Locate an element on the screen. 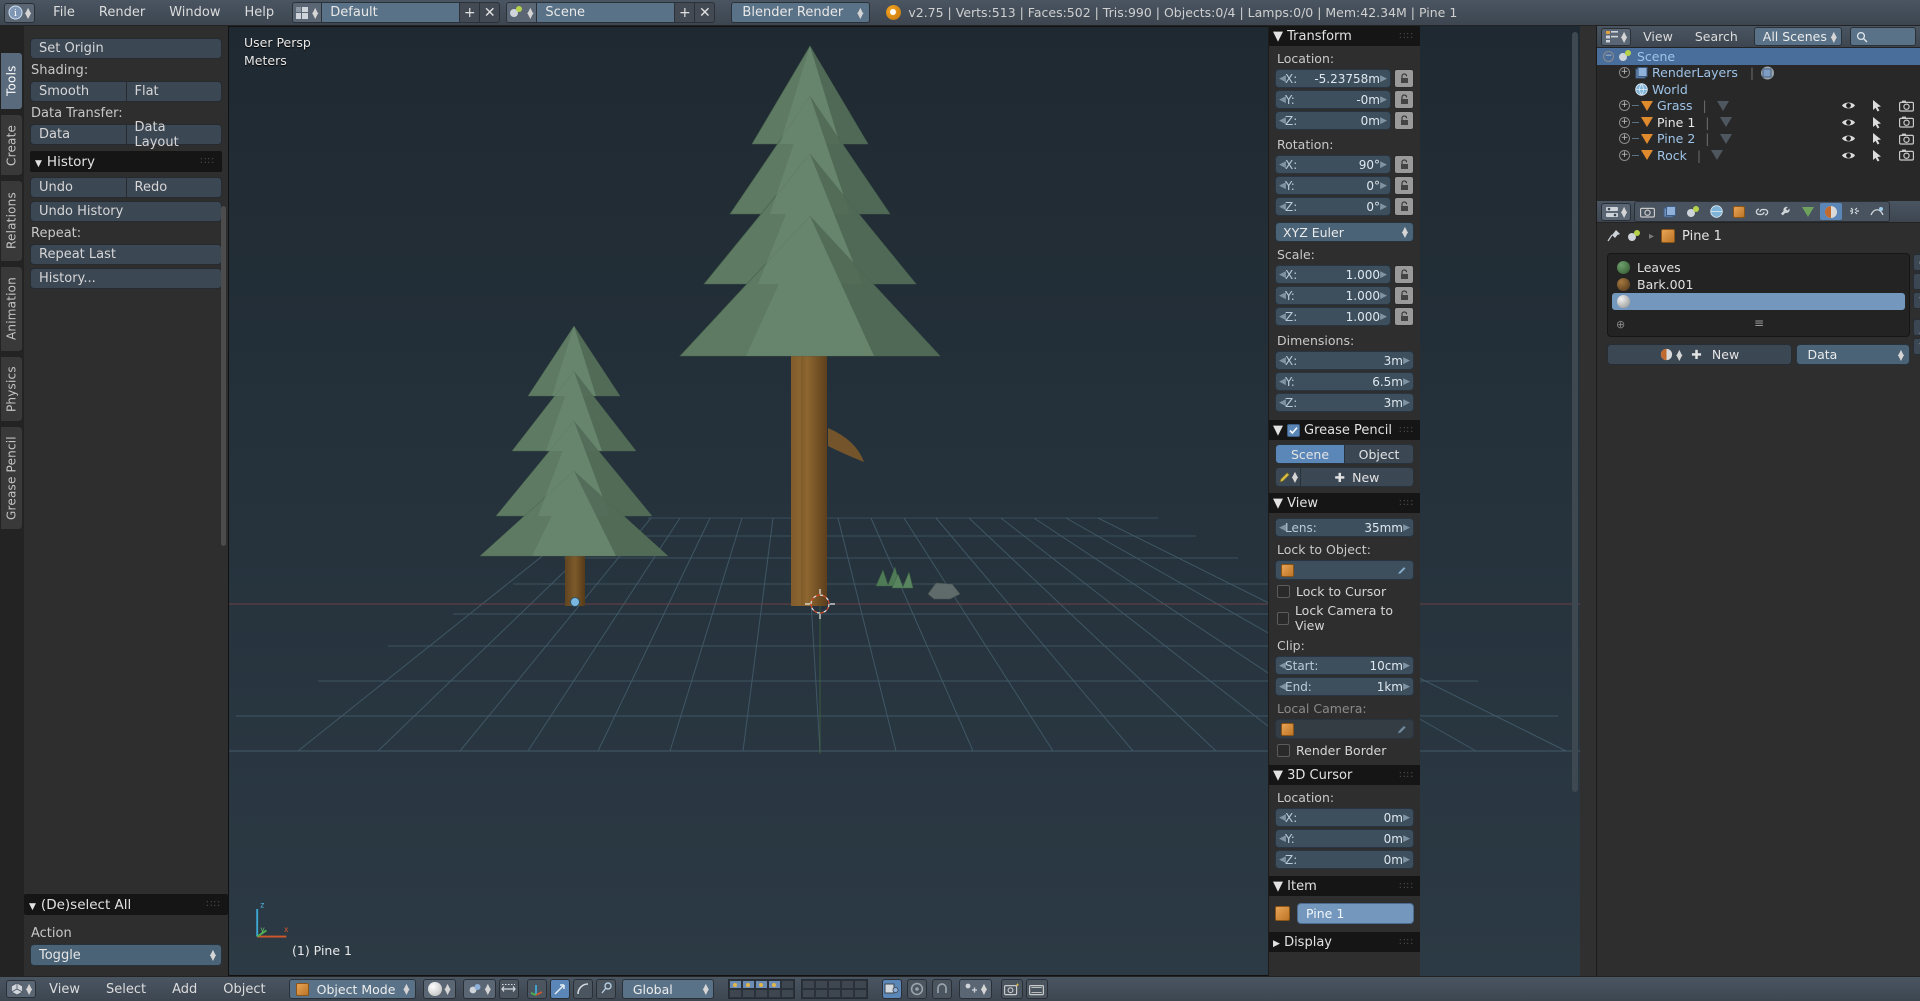 Image resolution: width=1920 pixels, height=1001 pixels. data-layout-button: Data Layout is located at coordinates (174, 135).